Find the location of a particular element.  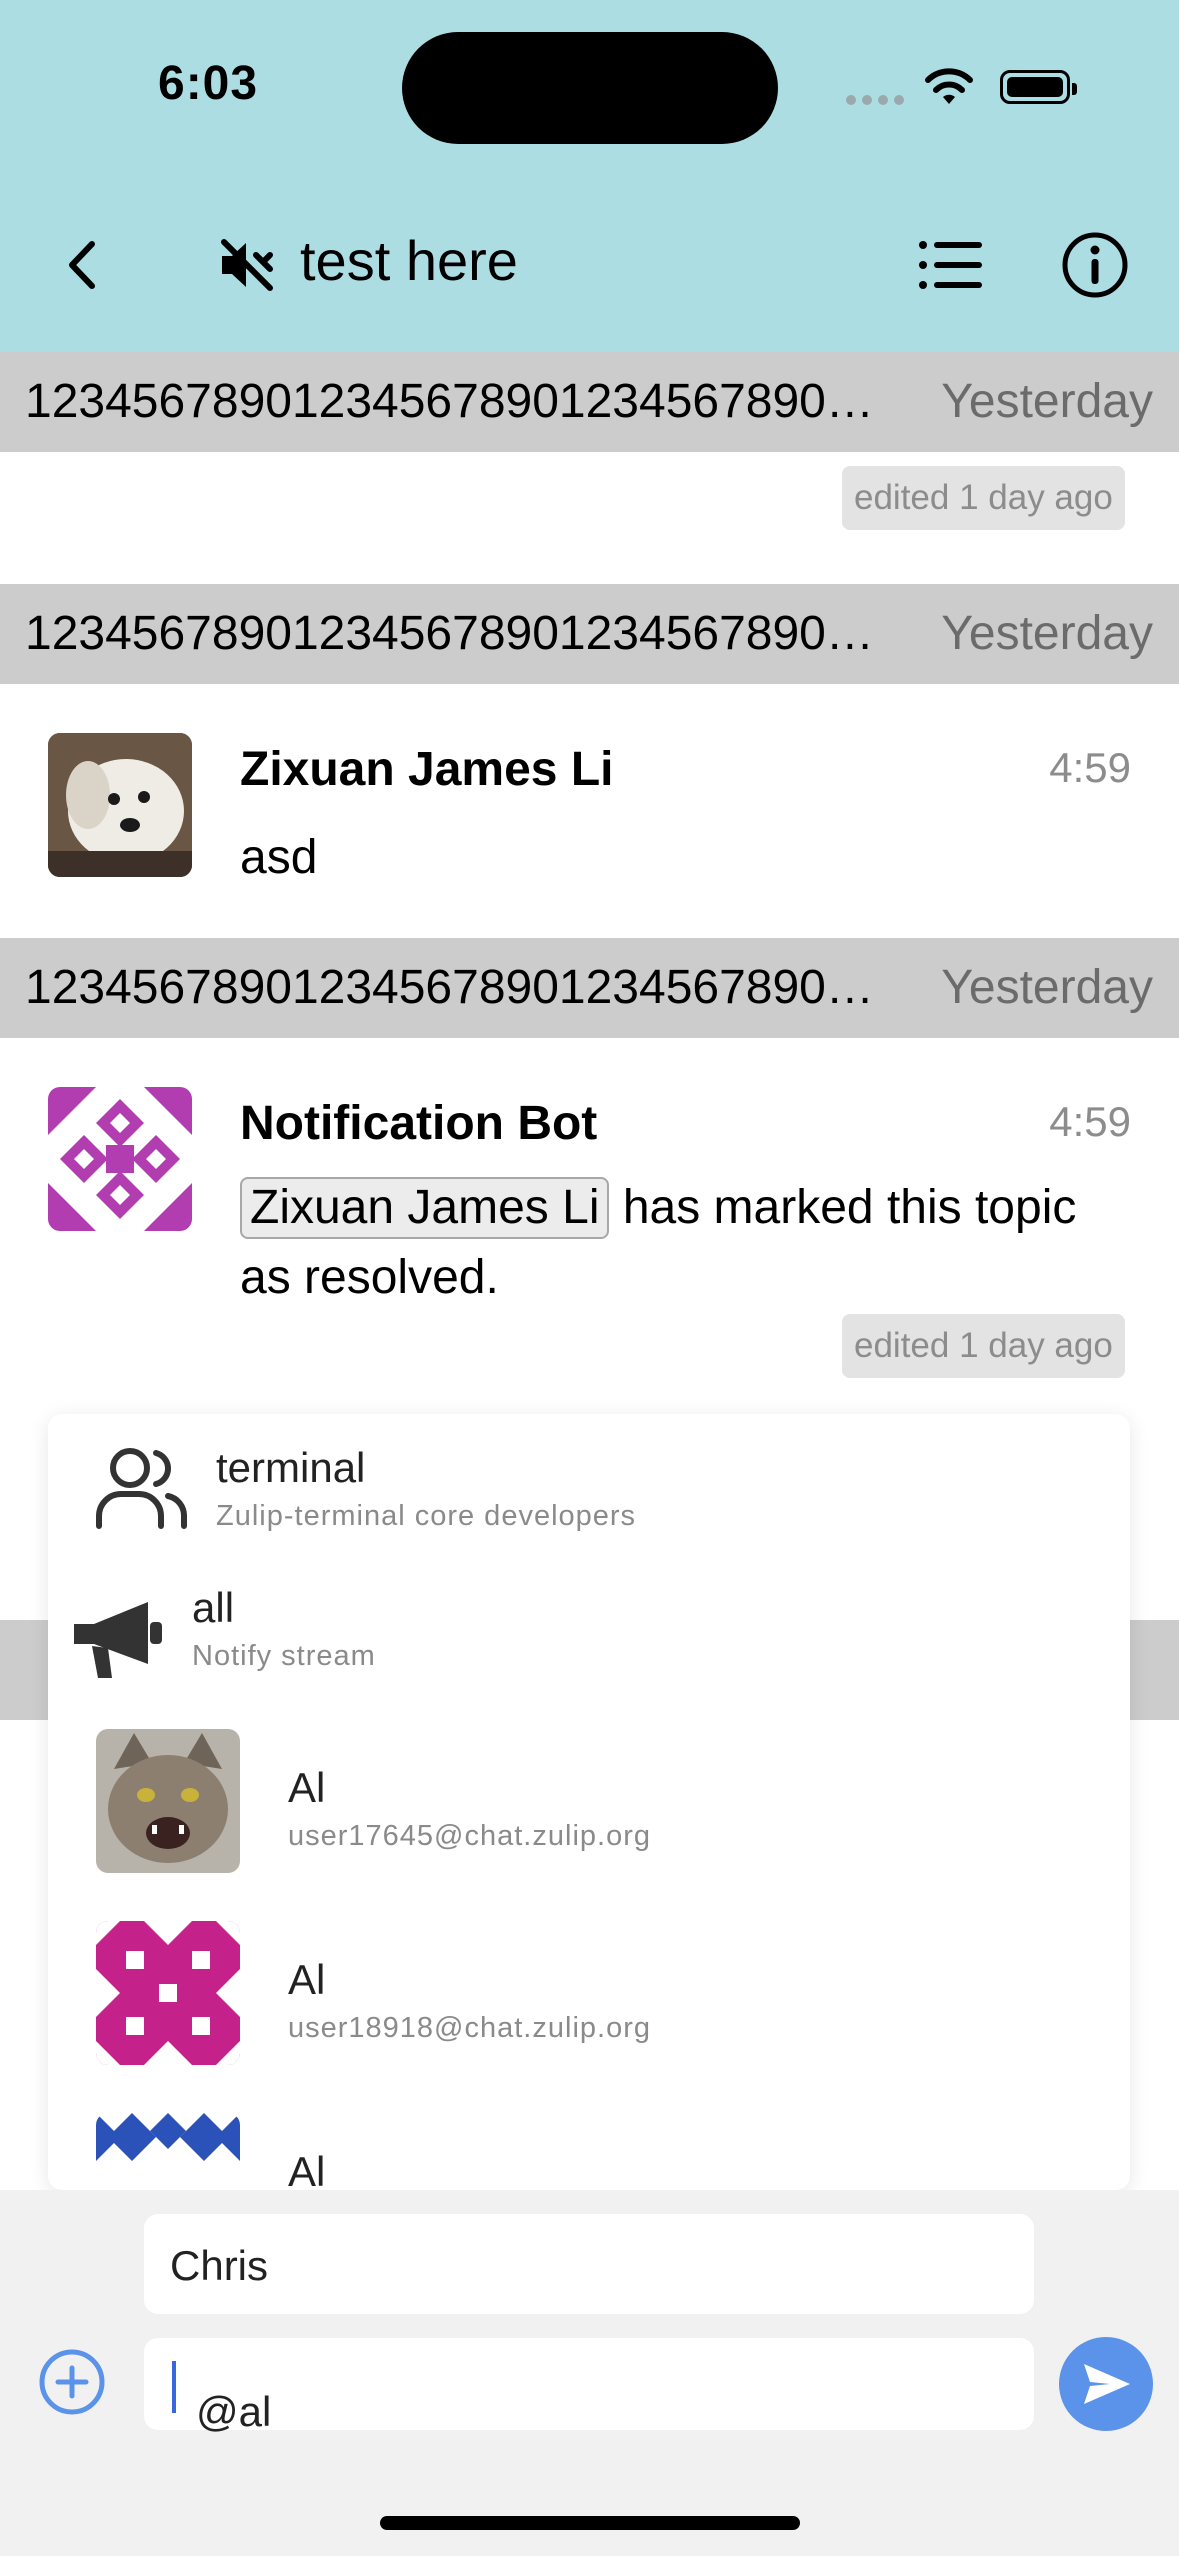

sender-name: Notification Bot is located at coordinates (418, 1123).